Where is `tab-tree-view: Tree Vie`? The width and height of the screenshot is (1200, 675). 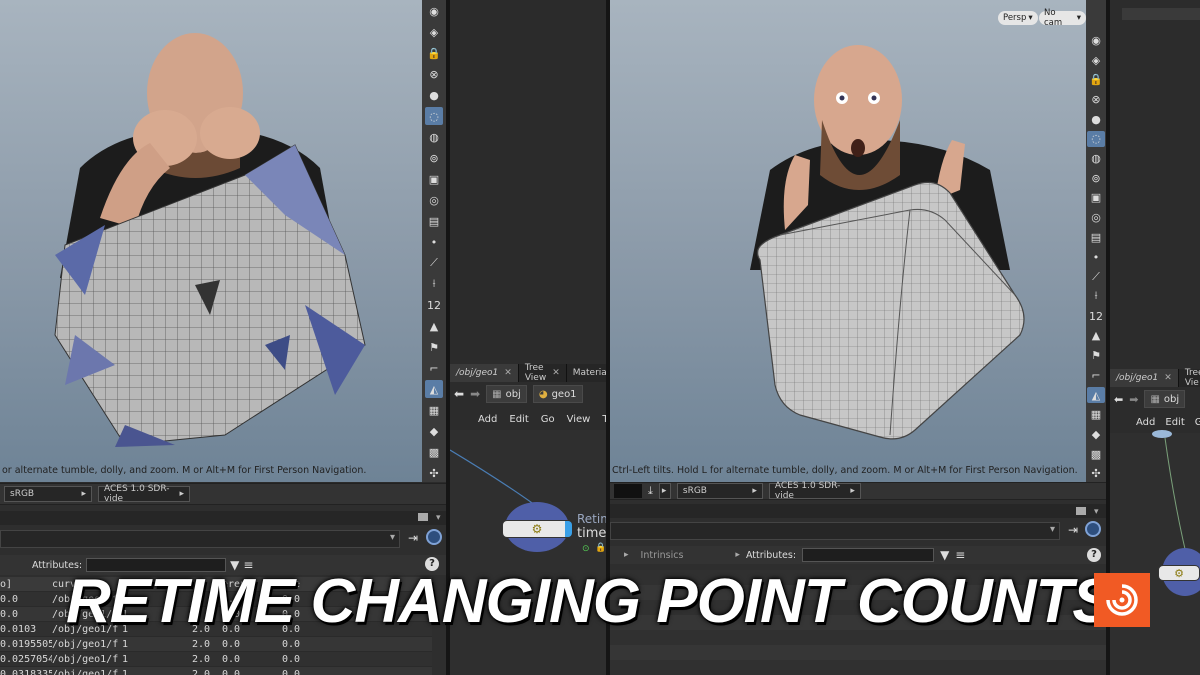
tab-tree-view: Tree Vie is located at coordinates (1189, 378).